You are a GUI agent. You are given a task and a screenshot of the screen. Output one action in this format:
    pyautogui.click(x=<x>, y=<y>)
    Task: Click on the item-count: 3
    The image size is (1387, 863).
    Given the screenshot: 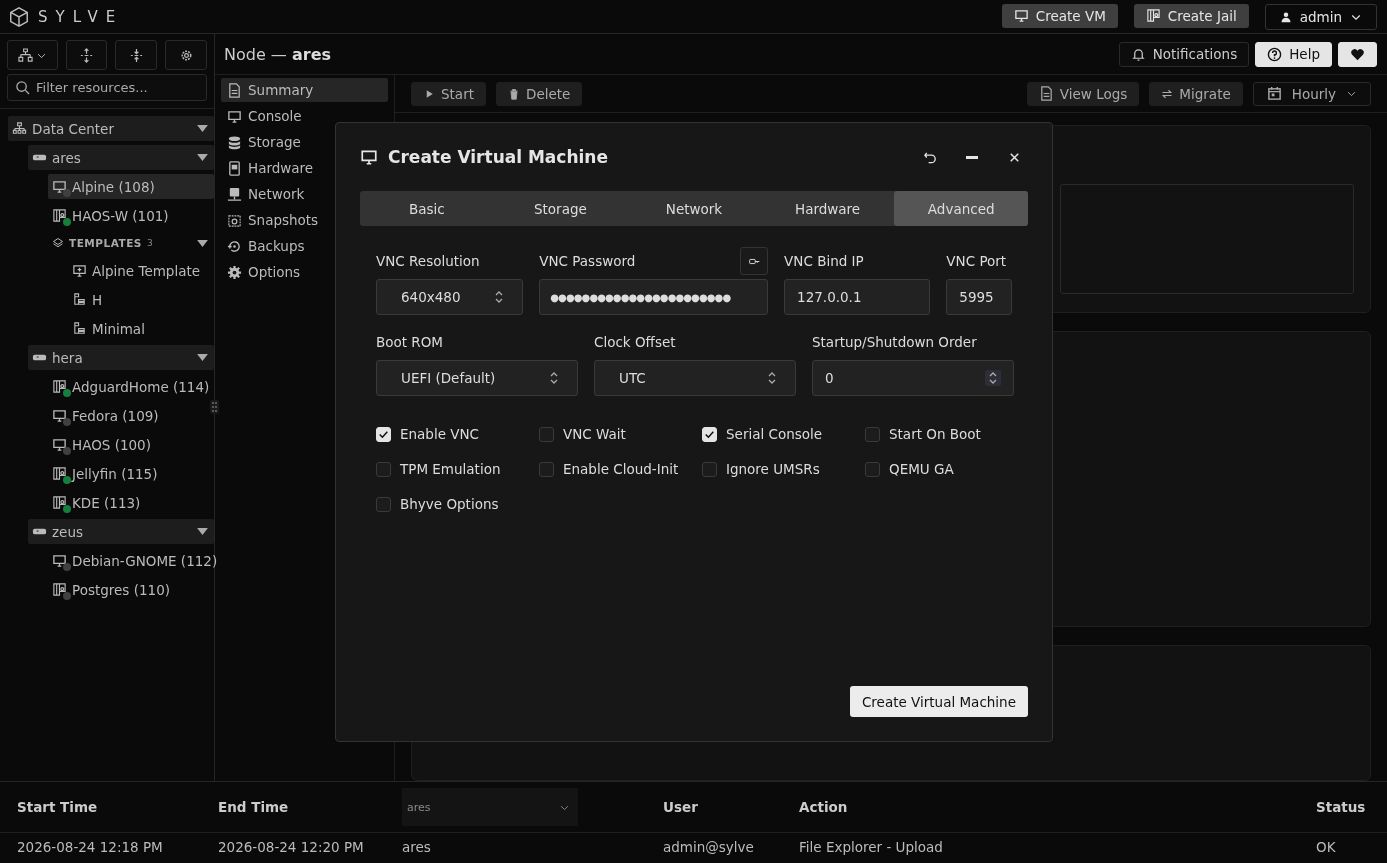 What is the action you would take?
    pyautogui.click(x=149, y=243)
    